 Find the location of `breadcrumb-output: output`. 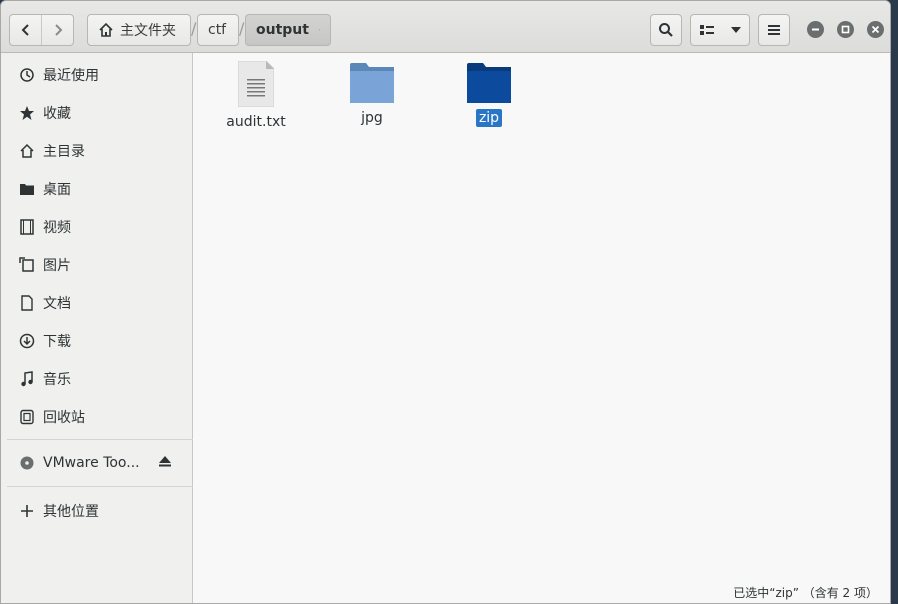

breadcrumb-output: output is located at coordinates (288, 30).